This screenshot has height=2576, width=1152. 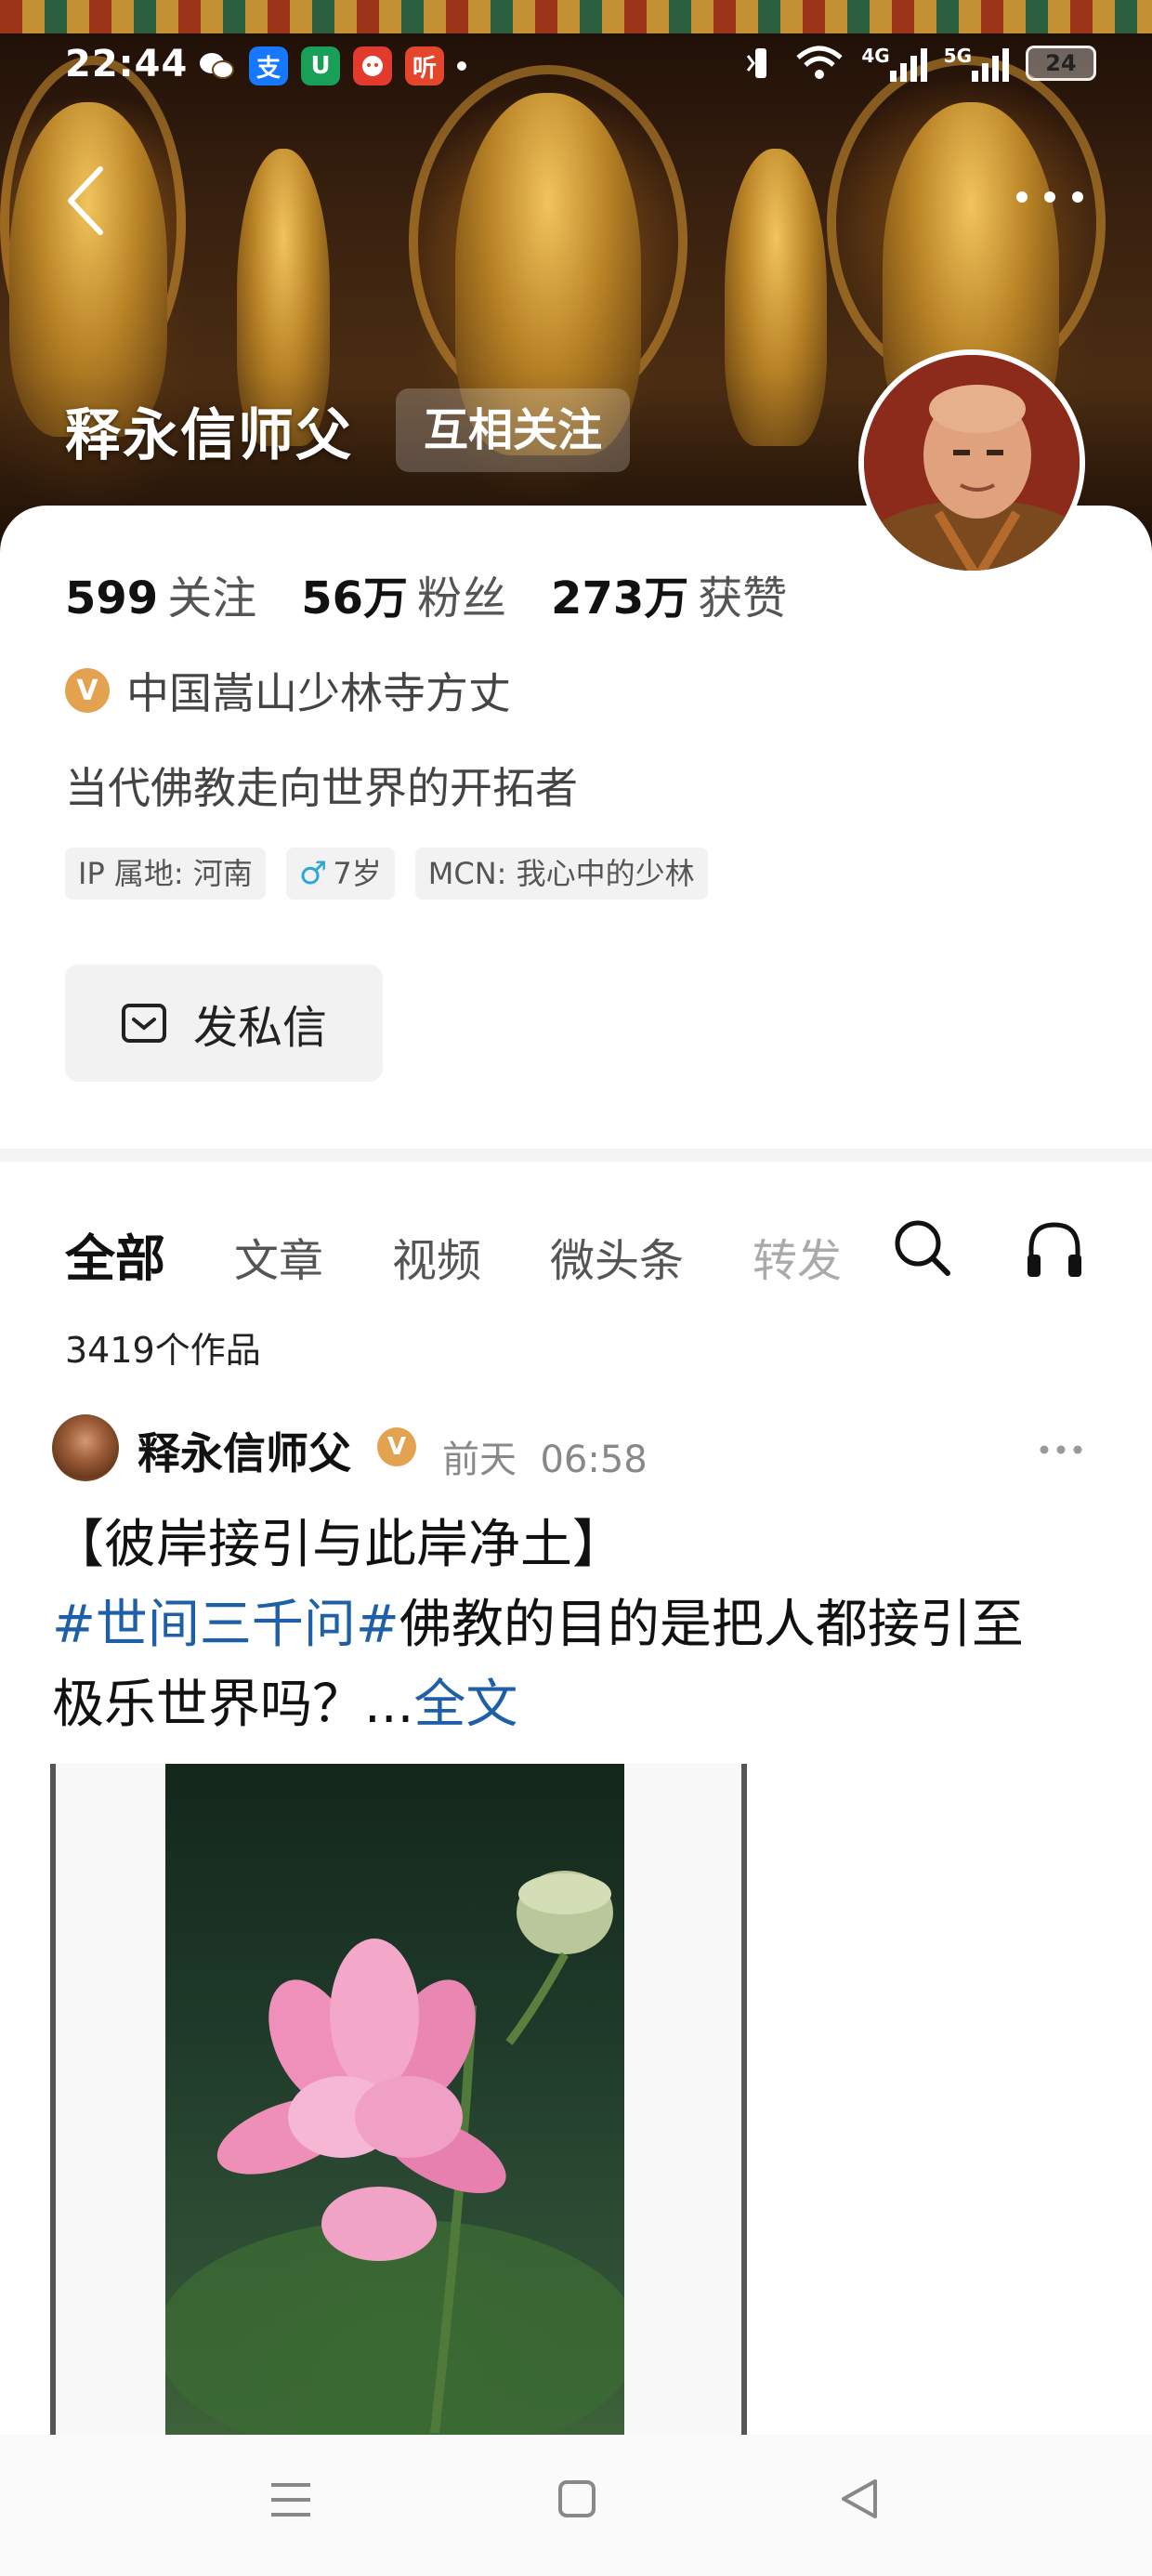 What do you see at coordinates (1061, 63) in the screenshot?
I see `battery-icon: 24` at bounding box center [1061, 63].